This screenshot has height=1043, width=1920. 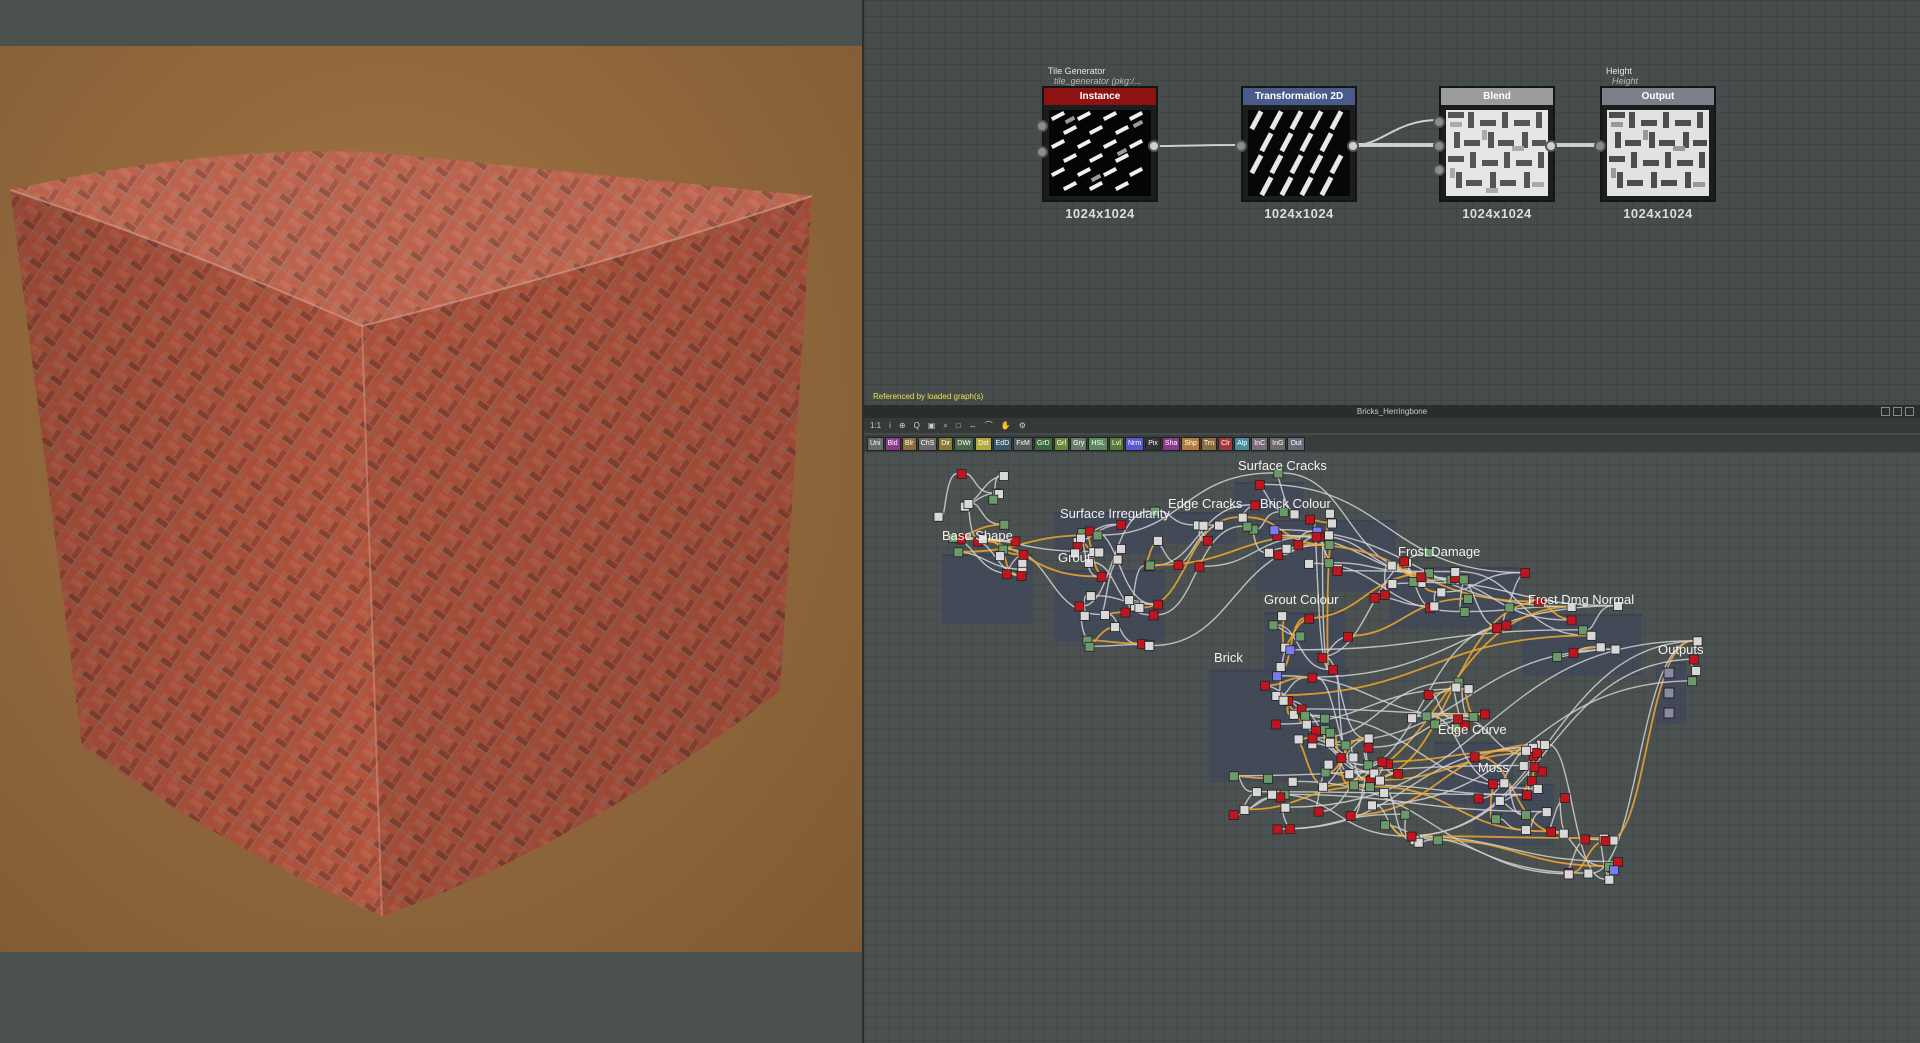 I want to click on panel-title-bar: Bricks_Herringbone, so click(x=1392, y=411).